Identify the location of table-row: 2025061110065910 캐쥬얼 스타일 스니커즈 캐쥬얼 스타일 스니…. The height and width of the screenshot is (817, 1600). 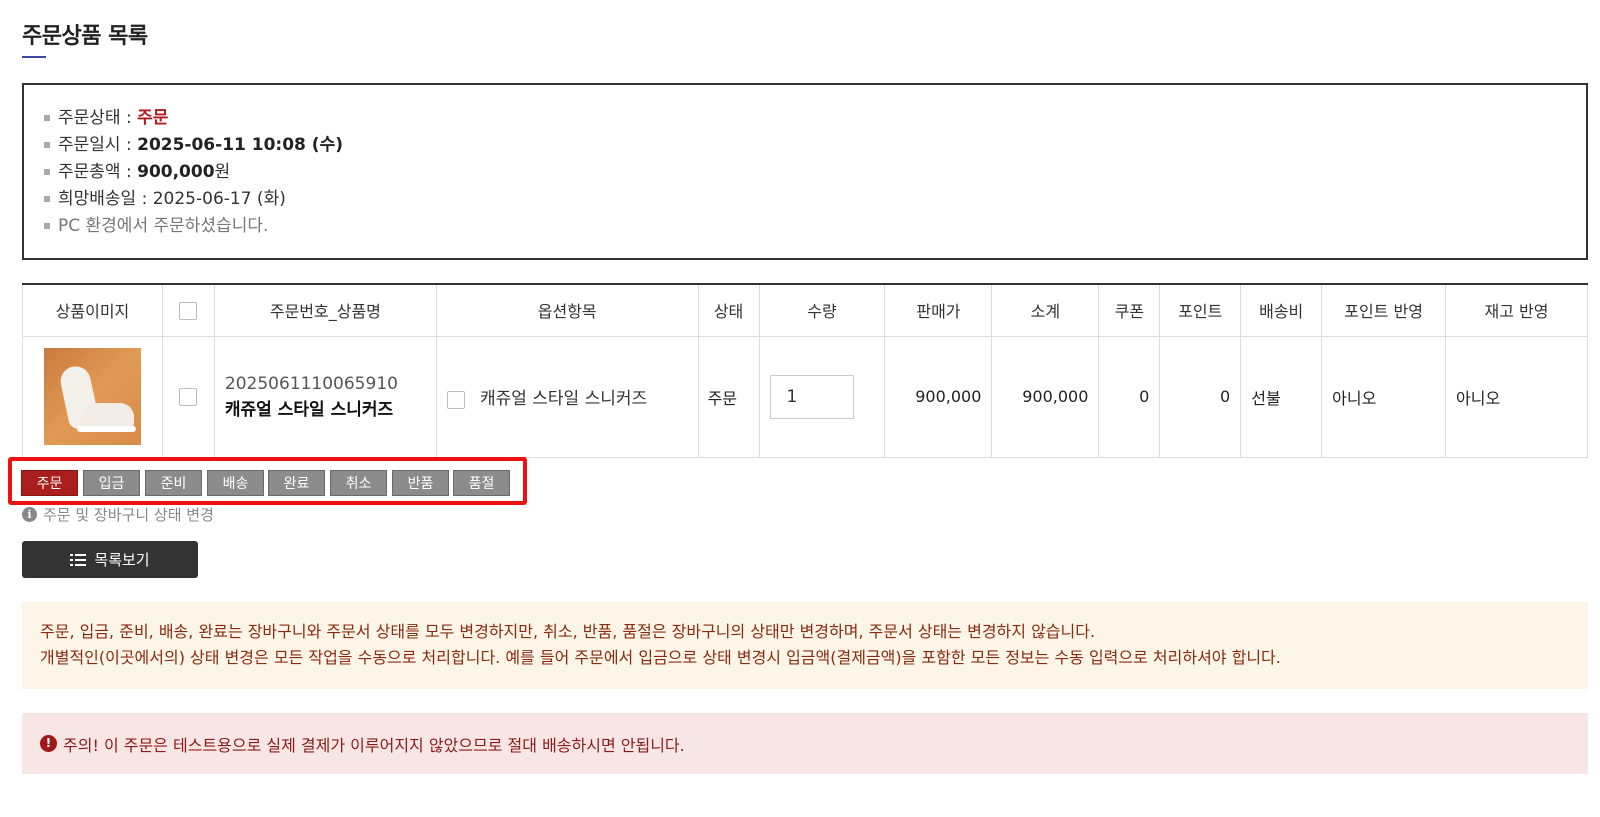
(805, 396).